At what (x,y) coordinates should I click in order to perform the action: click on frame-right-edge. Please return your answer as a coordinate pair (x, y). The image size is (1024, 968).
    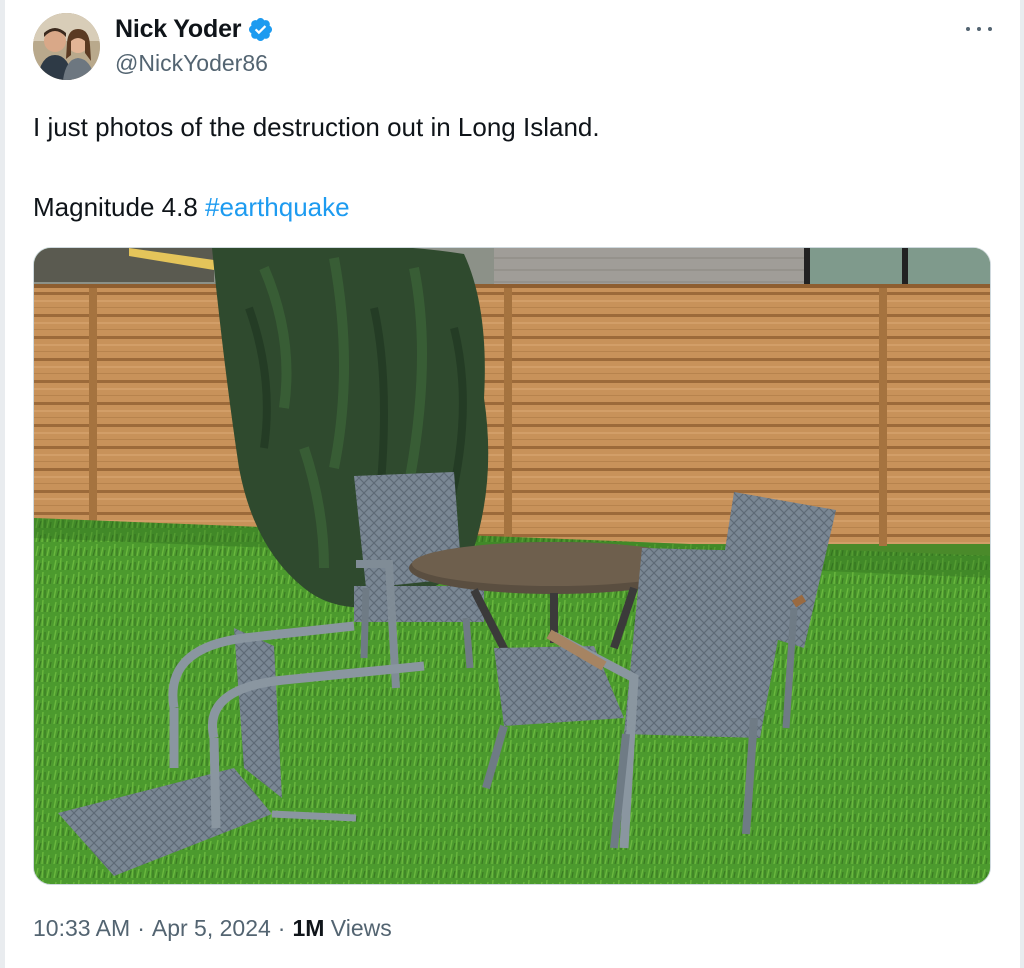
    Looking at the image, I should click on (1022, 484).